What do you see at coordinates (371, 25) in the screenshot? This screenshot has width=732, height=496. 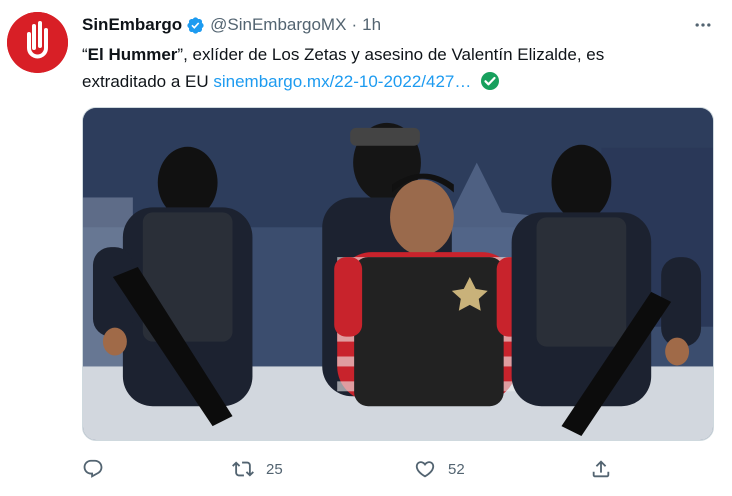 I see `tweet-timestamp: 1h` at bounding box center [371, 25].